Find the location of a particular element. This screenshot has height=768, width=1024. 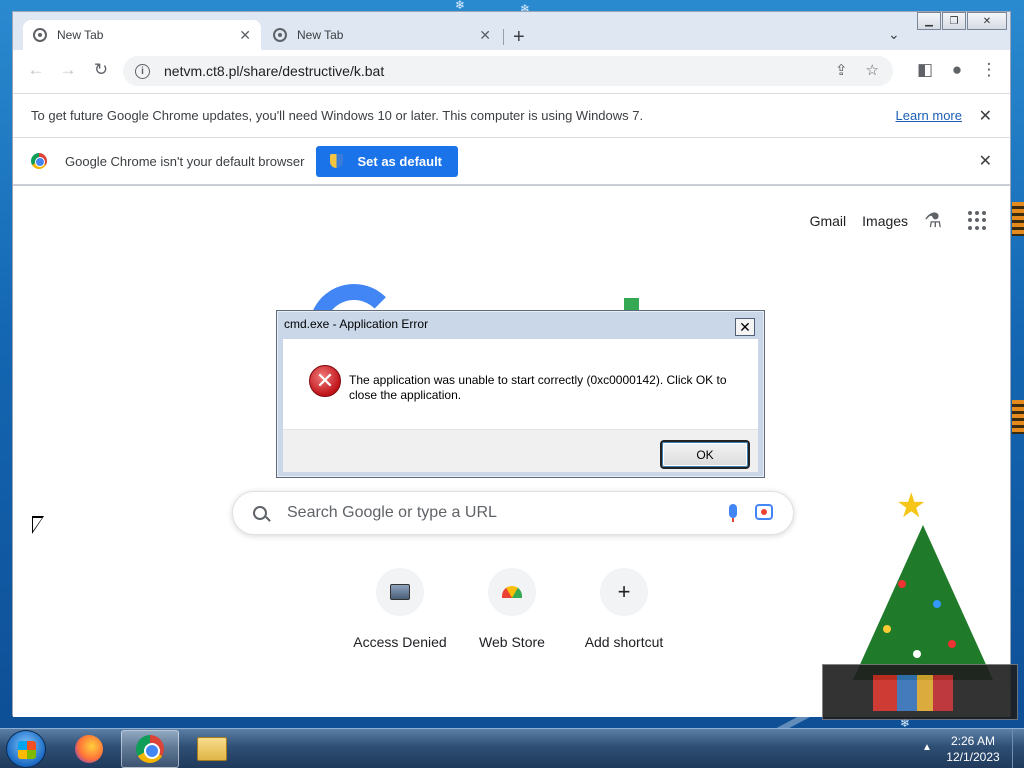

back-button: ← is located at coordinates (36, 70).